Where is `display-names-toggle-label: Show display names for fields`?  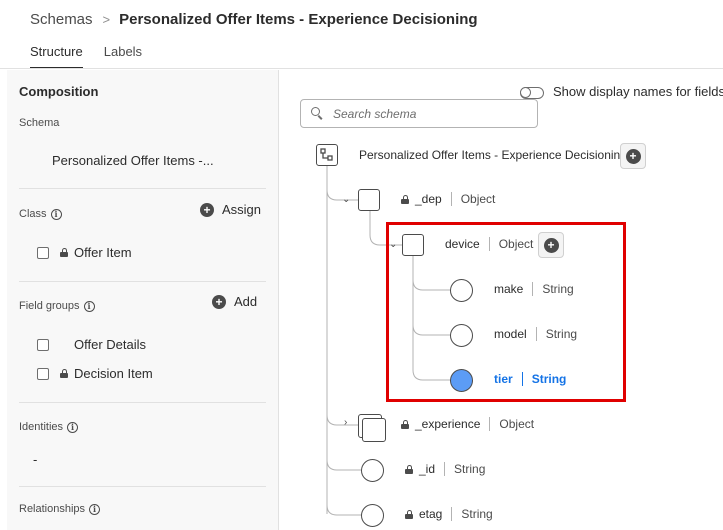 display-names-toggle-label: Show display names for fields is located at coordinates (638, 91).